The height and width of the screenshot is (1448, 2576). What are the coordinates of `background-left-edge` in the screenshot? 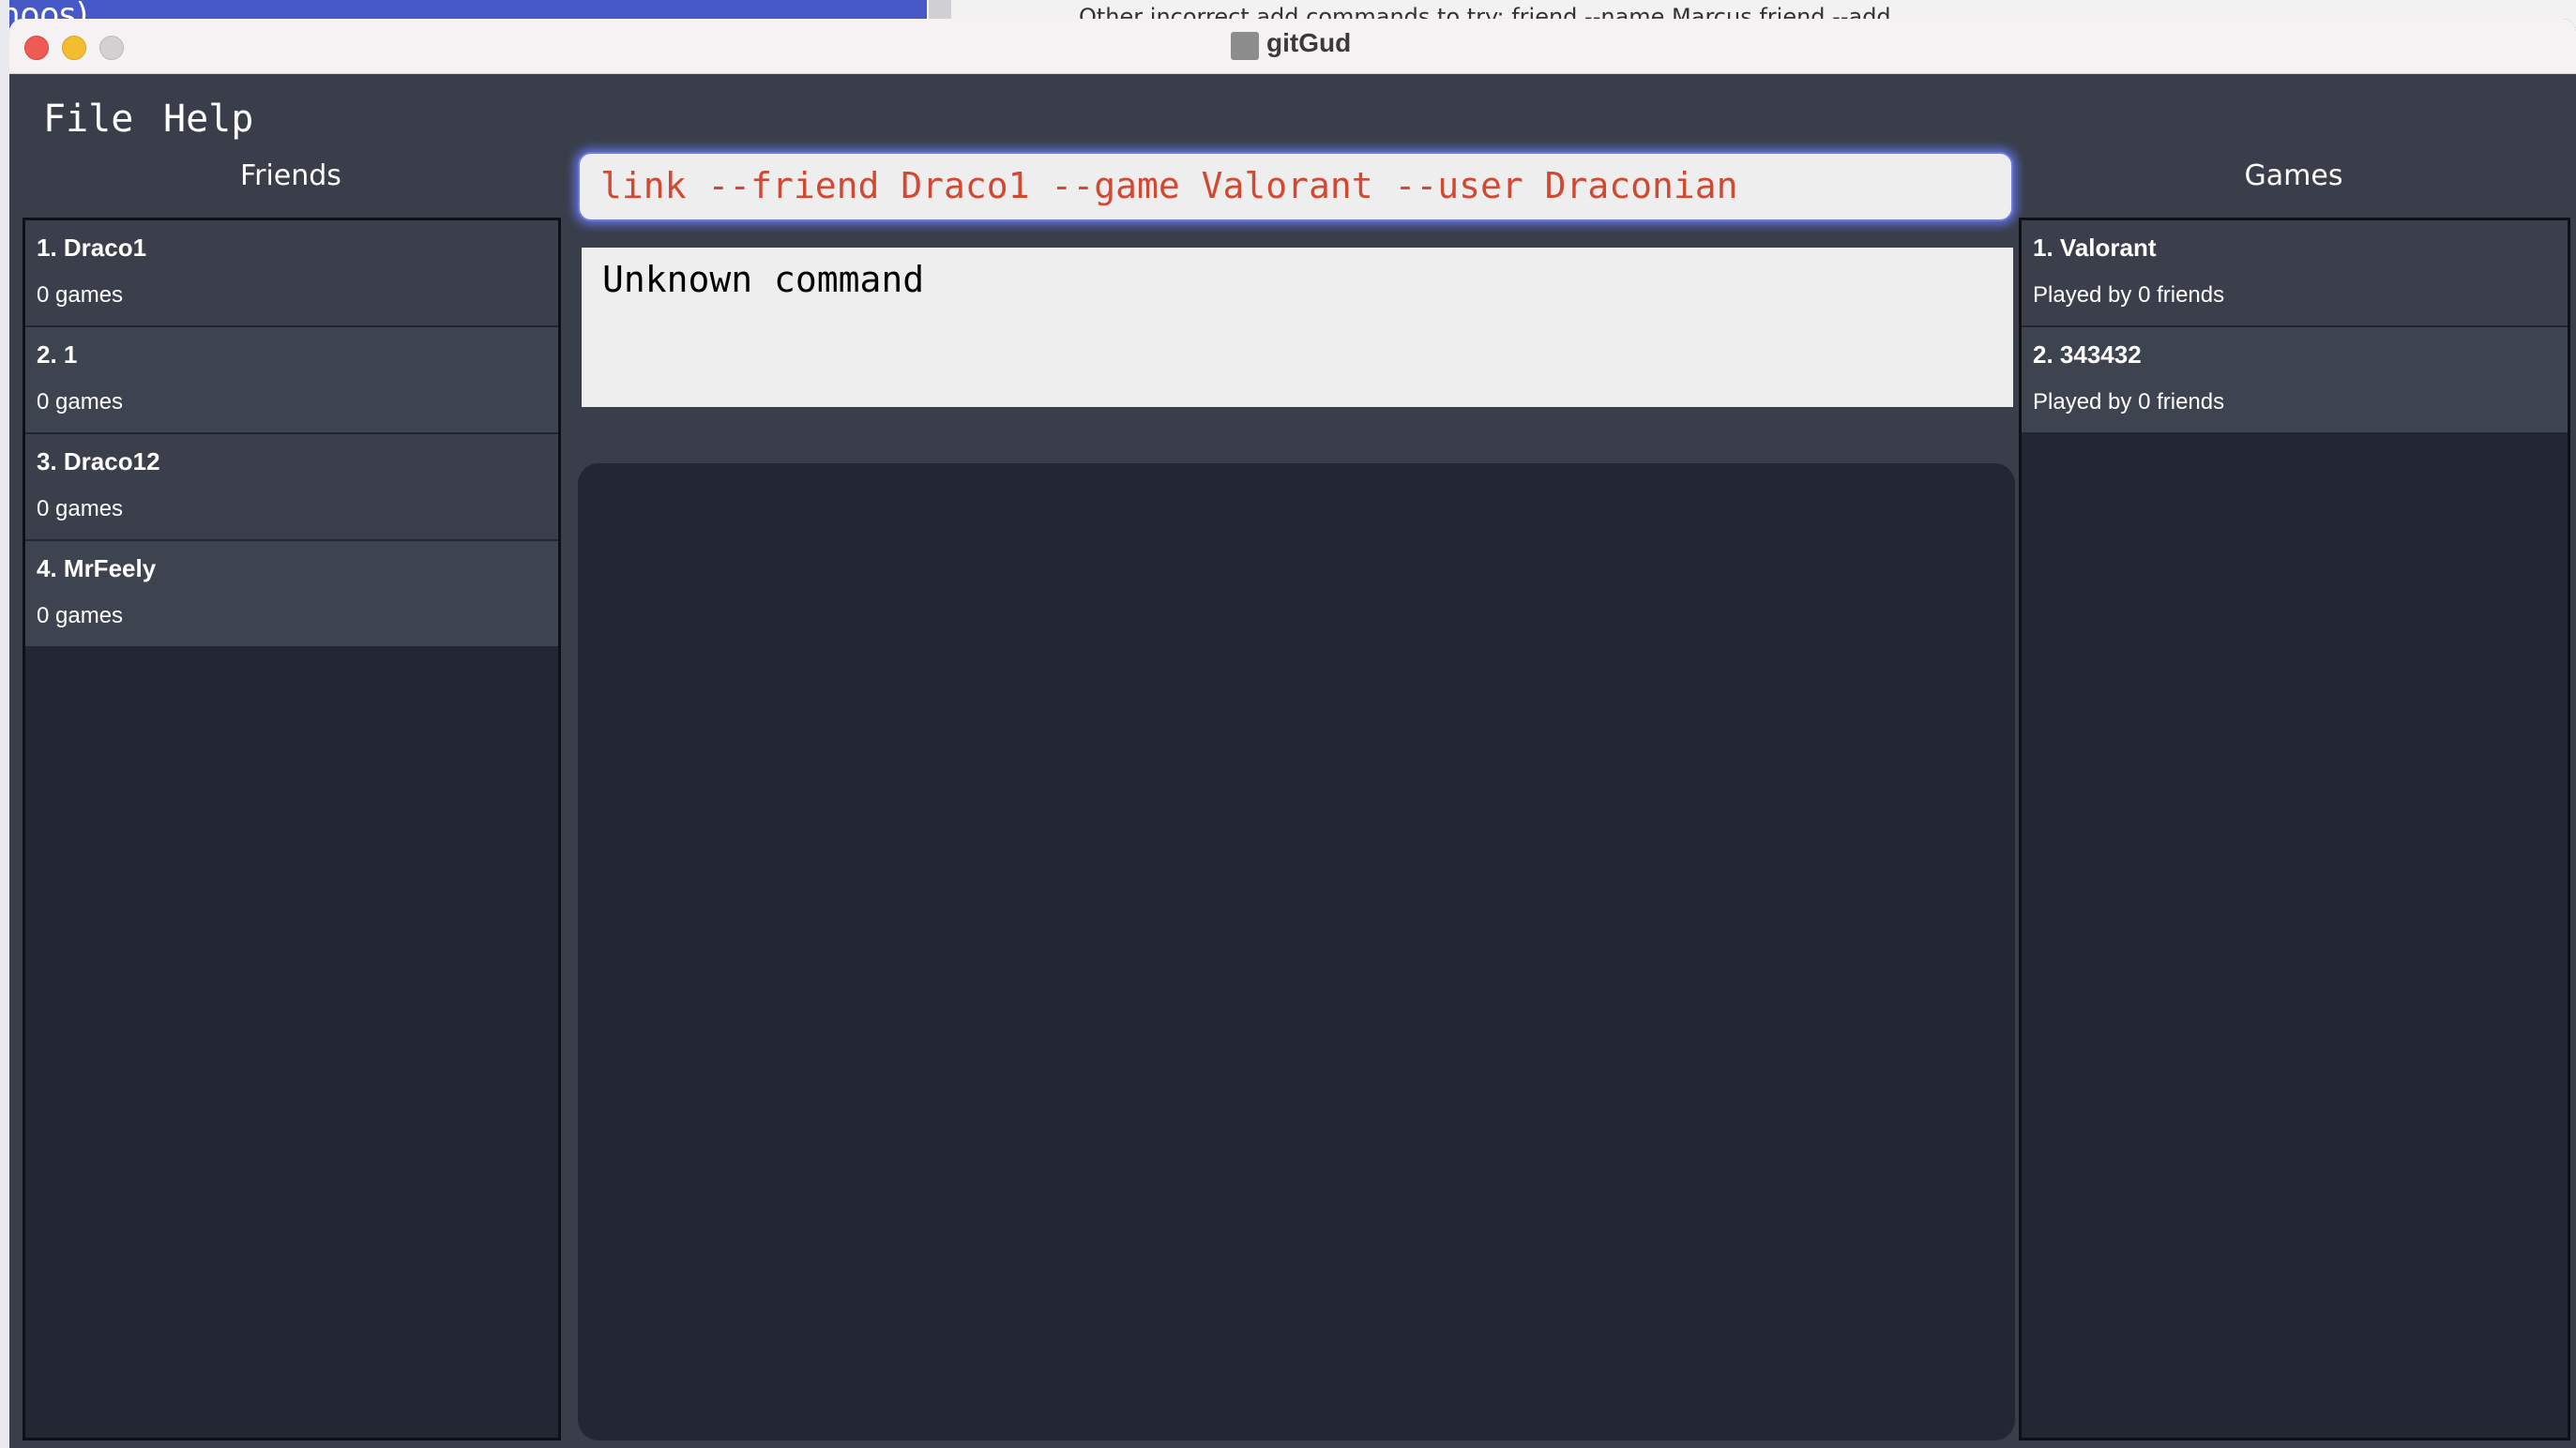 It's located at (4, 724).